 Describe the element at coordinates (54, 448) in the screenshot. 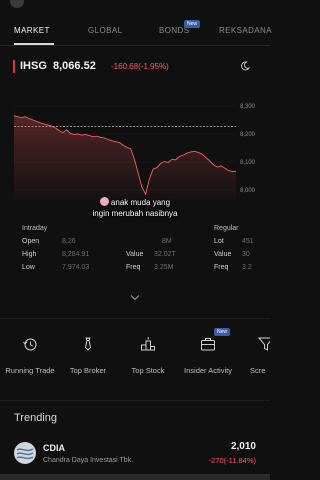

I see `stock-code: CDIA` at that location.